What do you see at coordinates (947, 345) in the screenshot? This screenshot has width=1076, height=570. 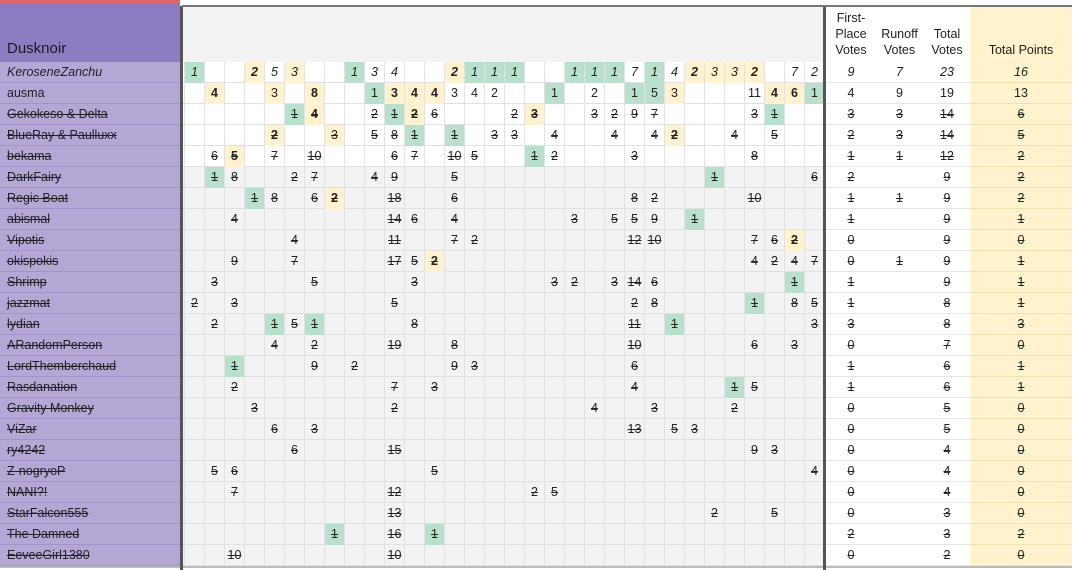 I see `total-votes-cell: 7` at bounding box center [947, 345].